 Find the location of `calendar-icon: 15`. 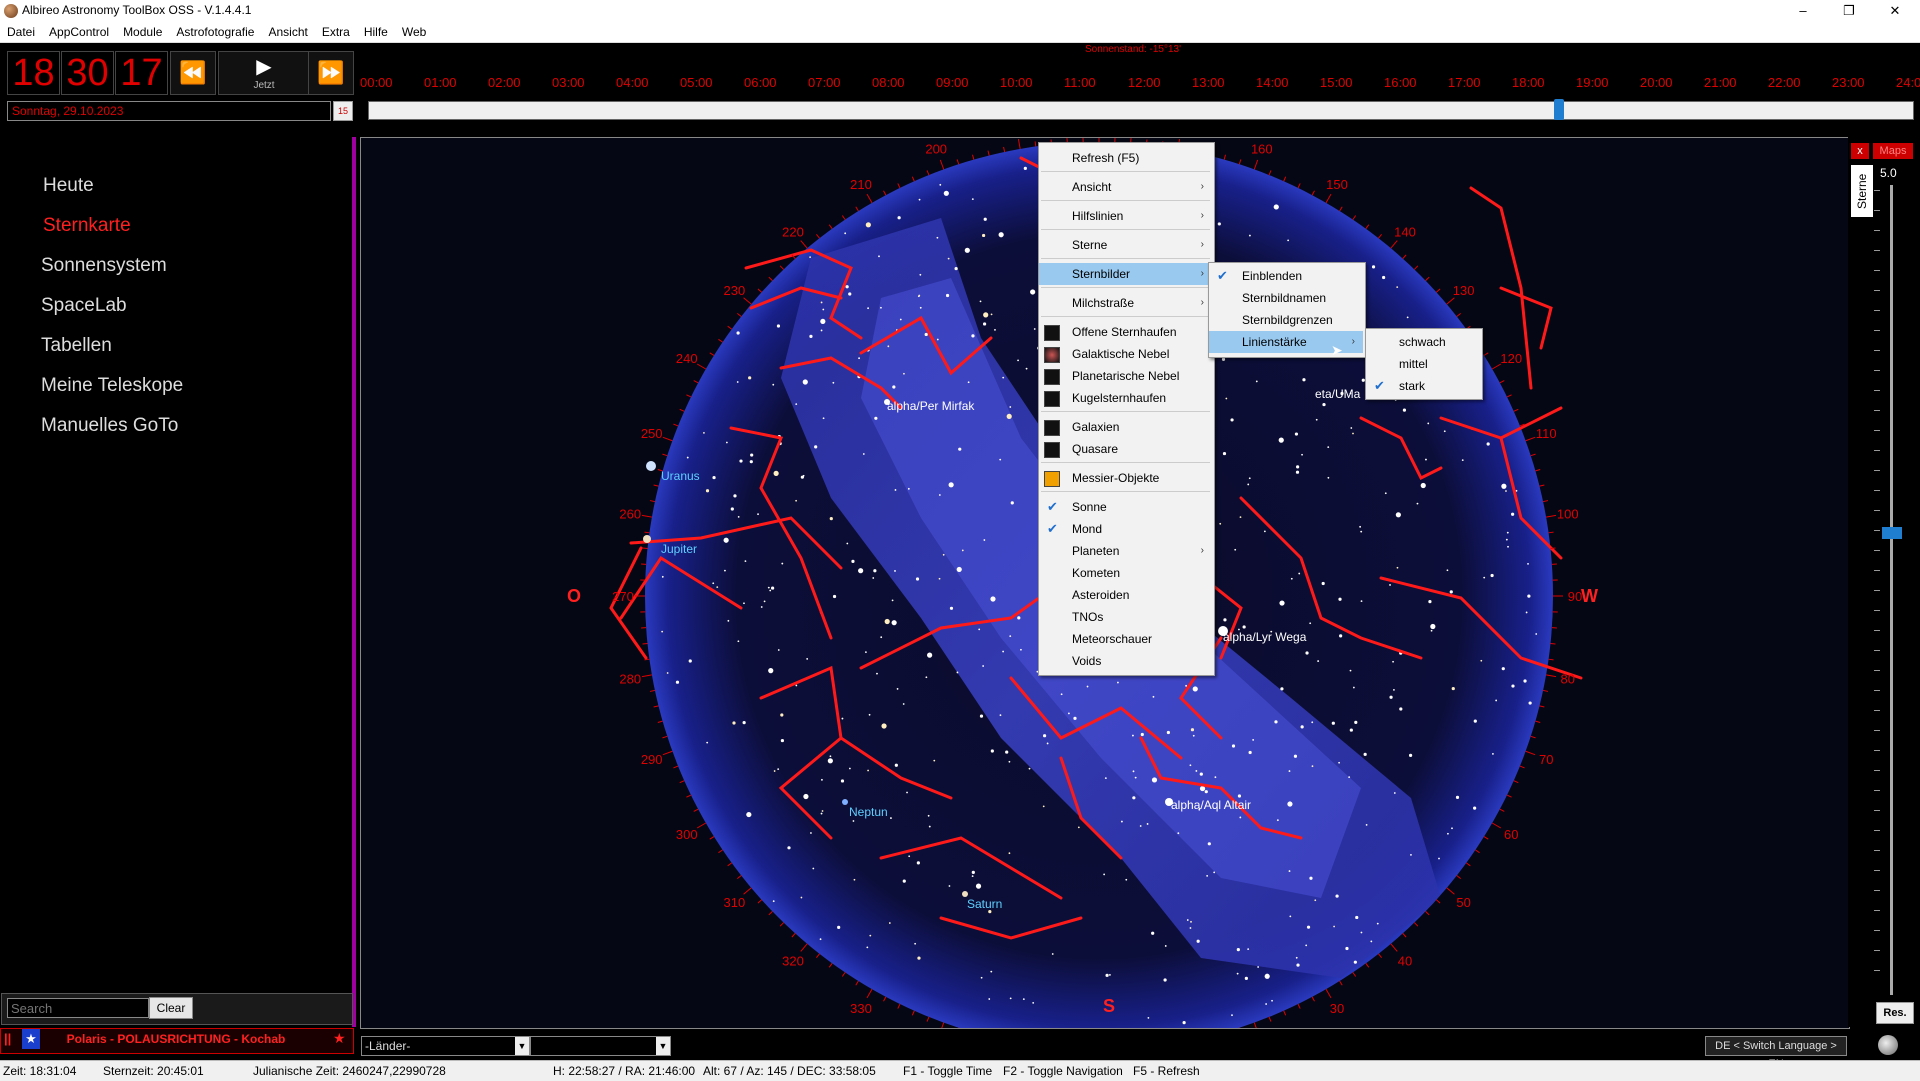

calendar-icon: 15 is located at coordinates (343, 111).